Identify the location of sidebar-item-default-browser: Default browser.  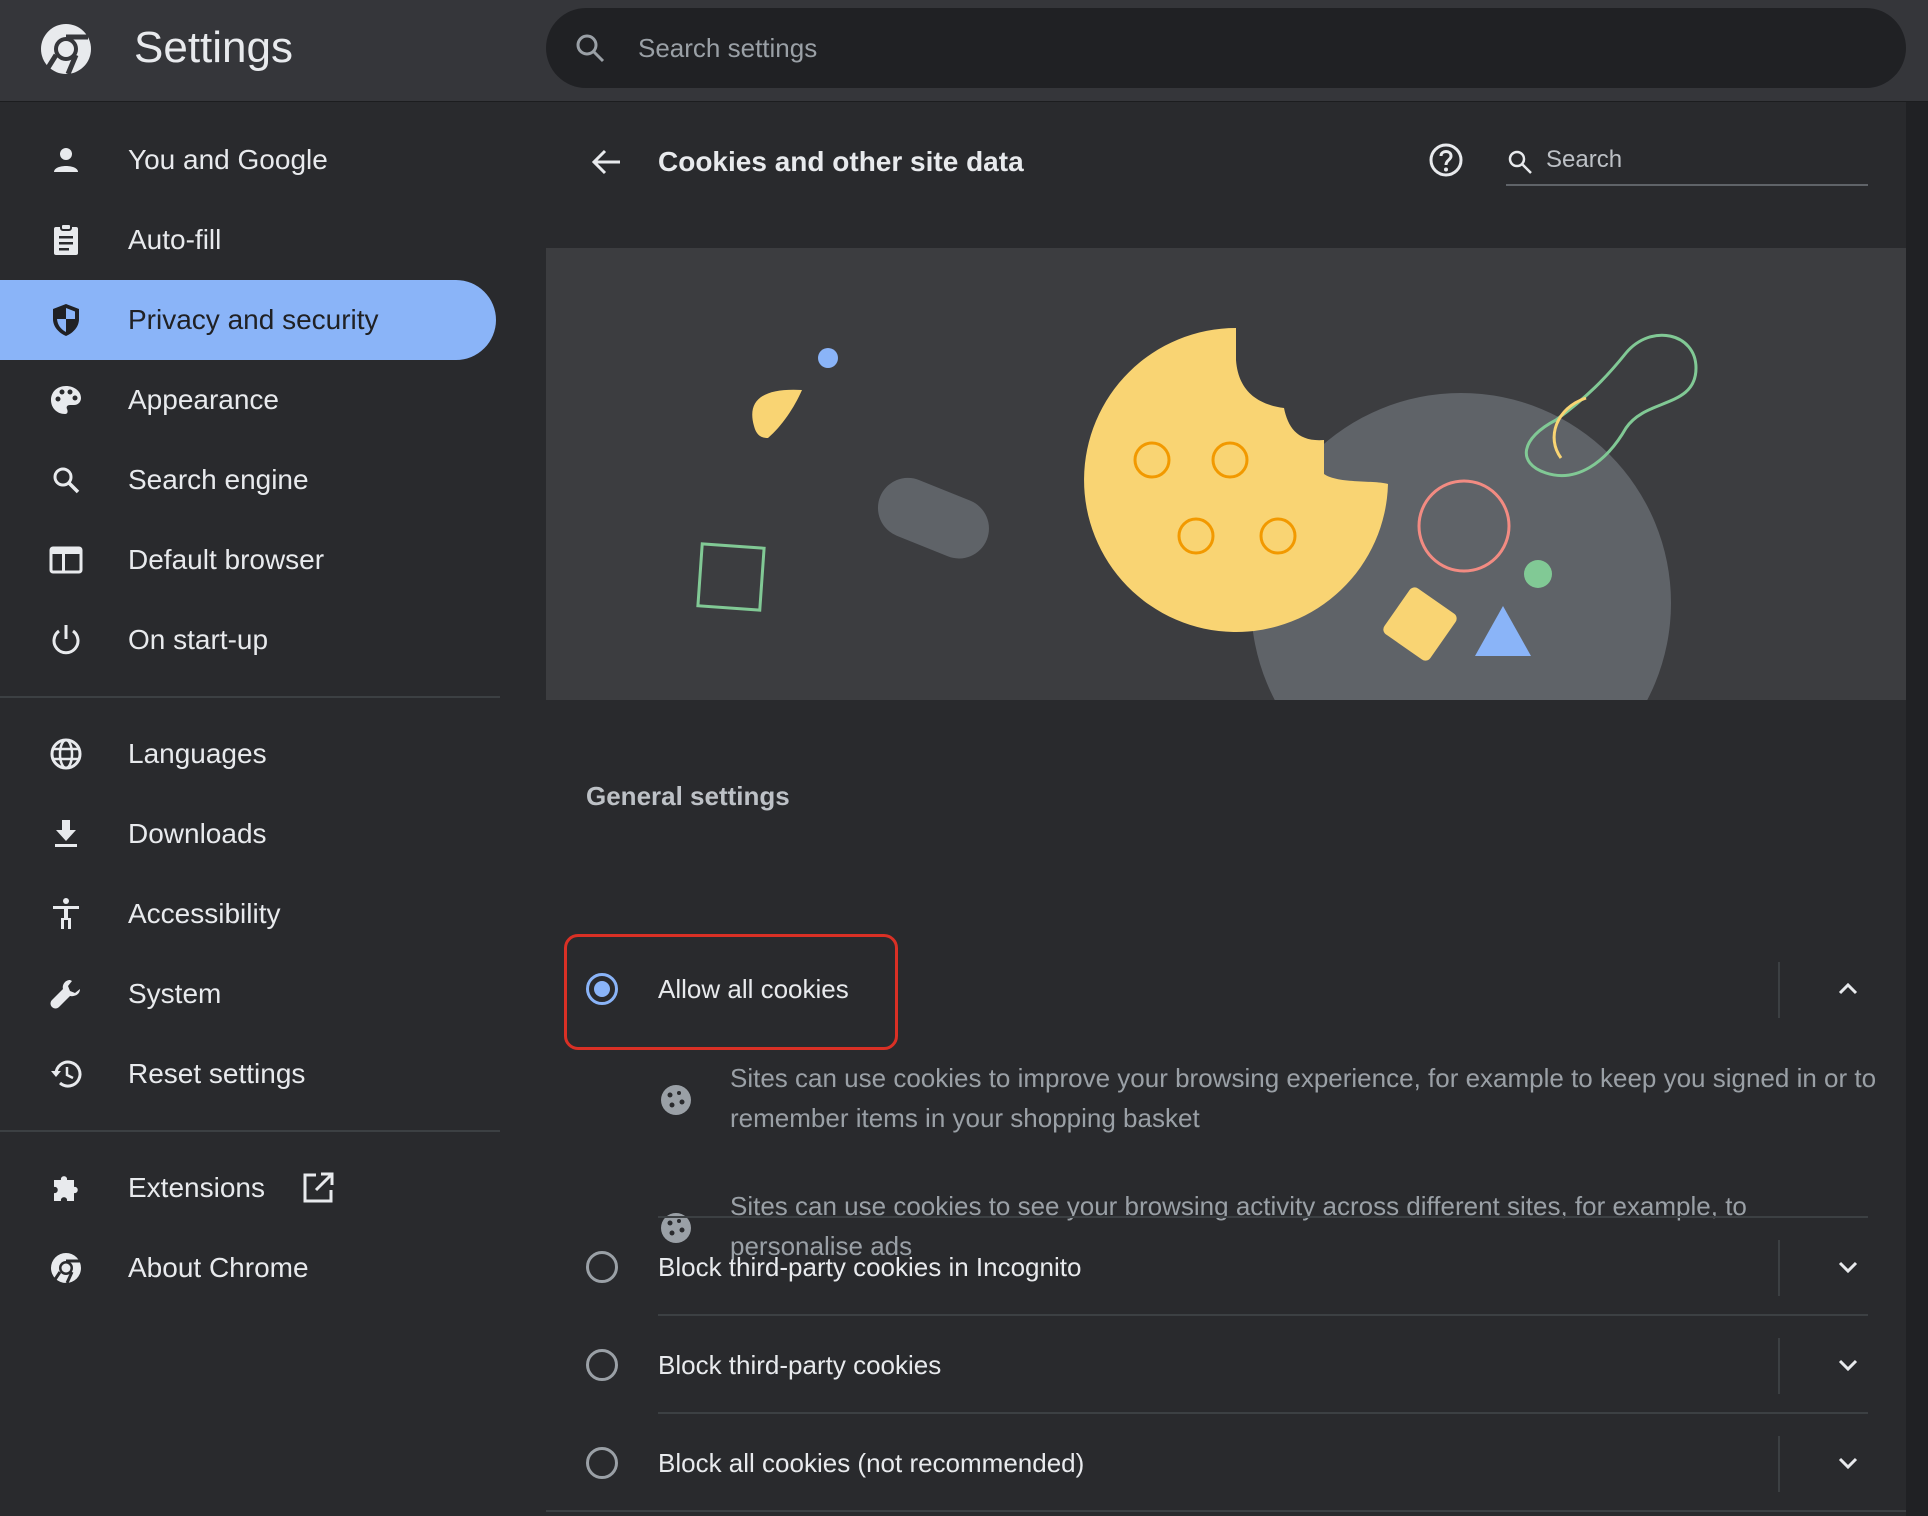
(248, 560).